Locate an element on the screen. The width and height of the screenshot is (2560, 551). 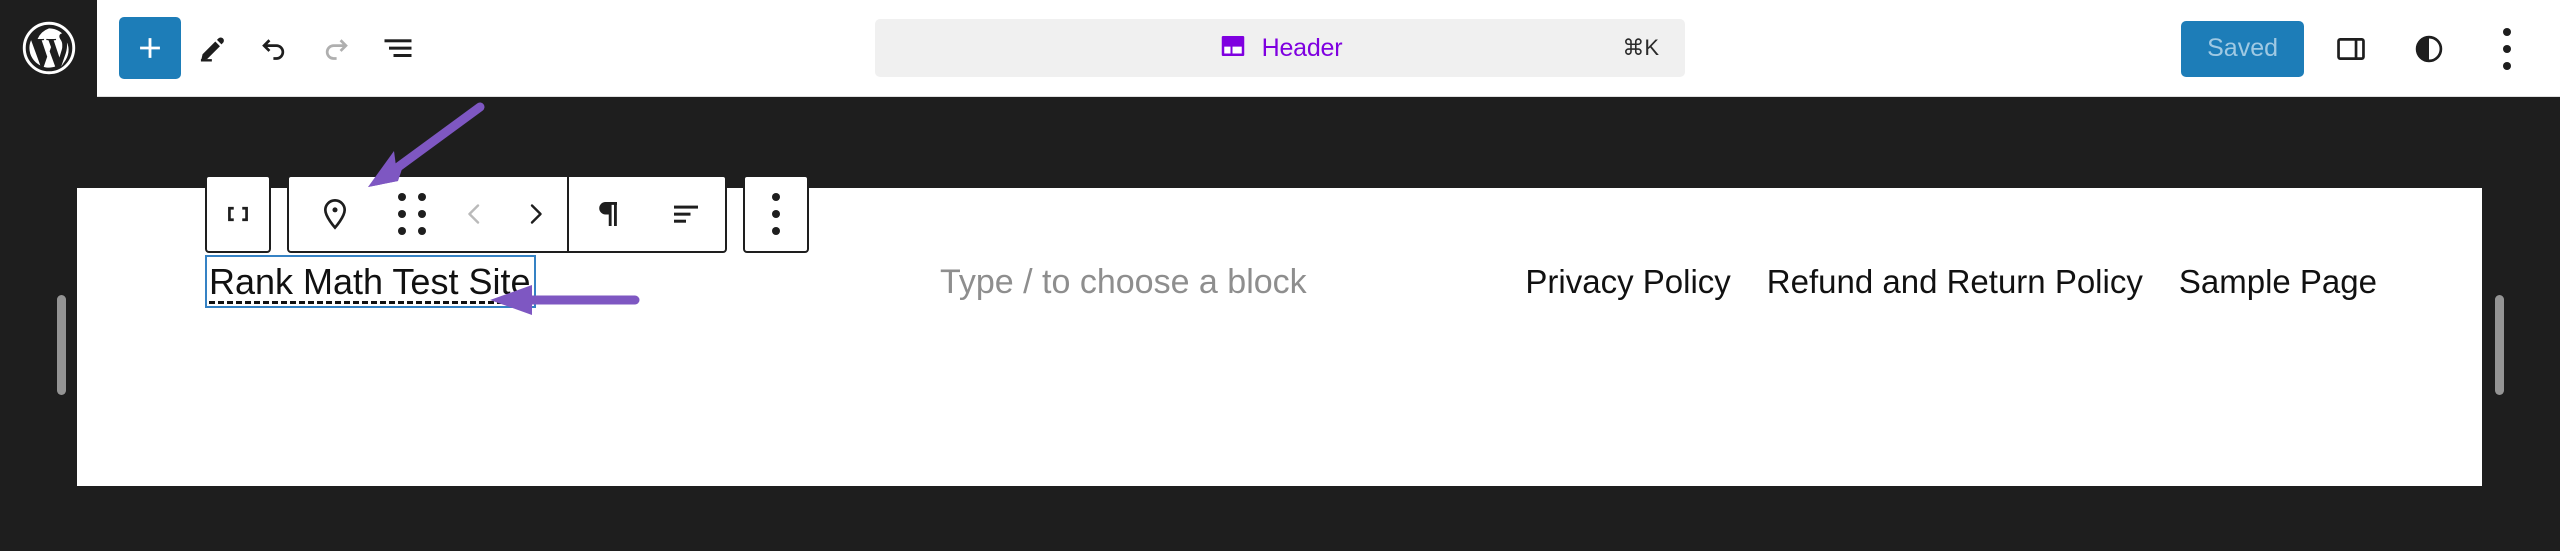
command-bar-title: Header is located at coordinates (1302, 47).